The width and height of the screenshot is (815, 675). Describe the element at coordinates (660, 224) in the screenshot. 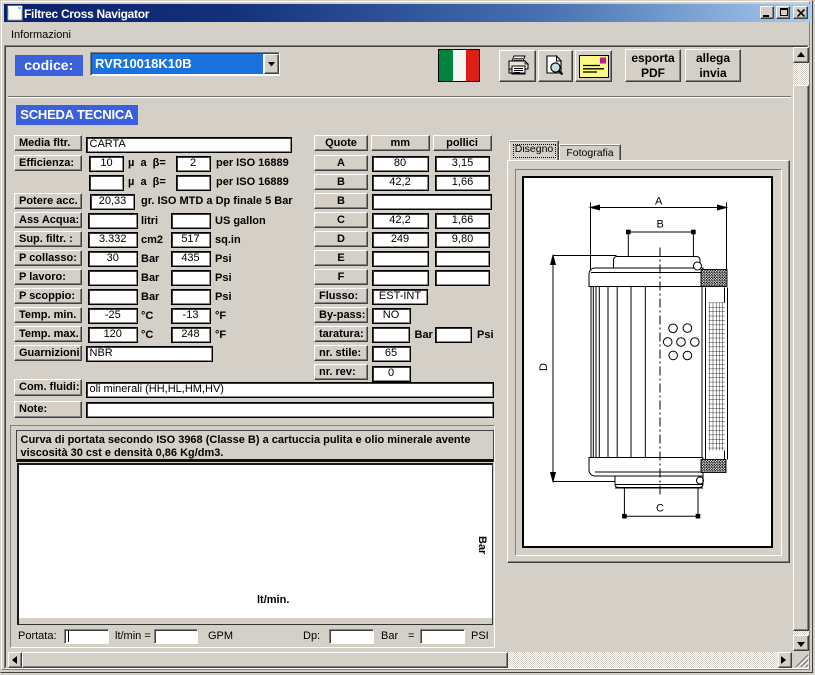

I see `svg-text: B` at that location.